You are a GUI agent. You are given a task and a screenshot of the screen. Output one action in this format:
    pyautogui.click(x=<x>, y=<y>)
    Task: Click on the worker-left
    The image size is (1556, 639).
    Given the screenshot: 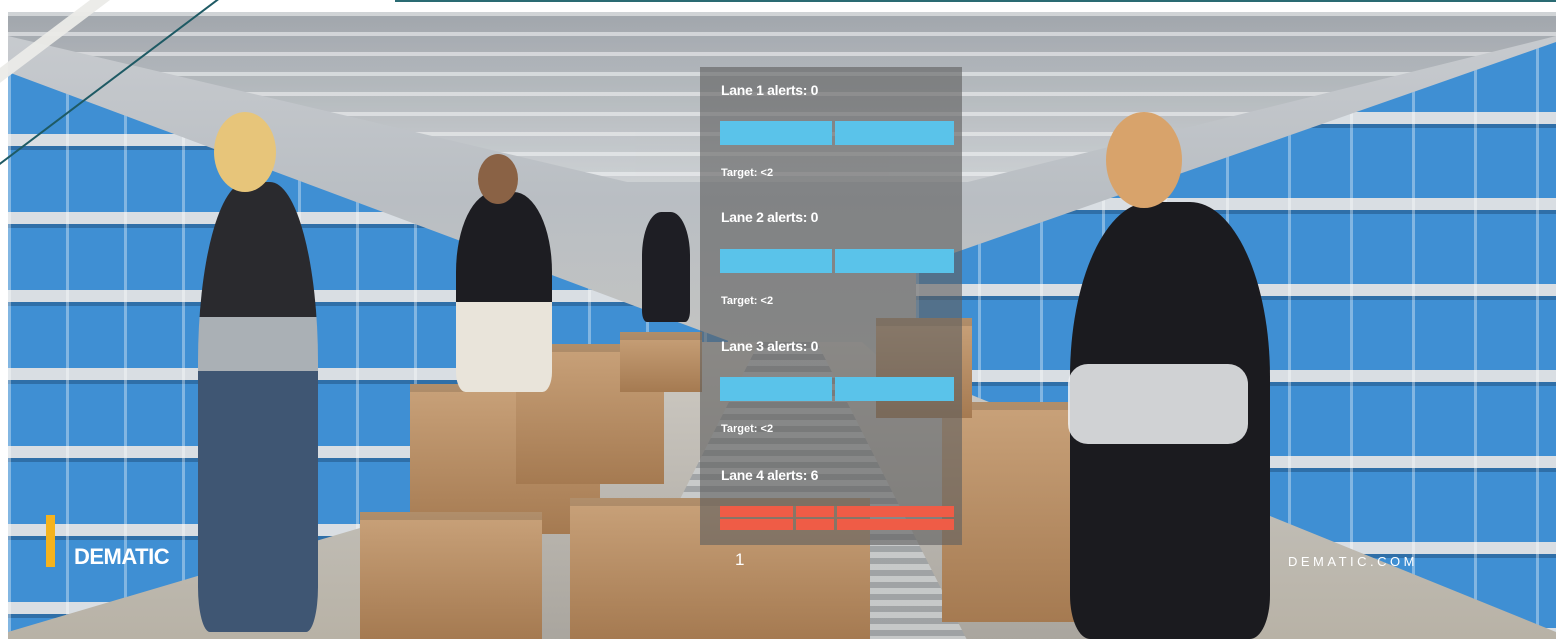 What is the action you would take?
    pyautogui.click(x=258, y=407)
    